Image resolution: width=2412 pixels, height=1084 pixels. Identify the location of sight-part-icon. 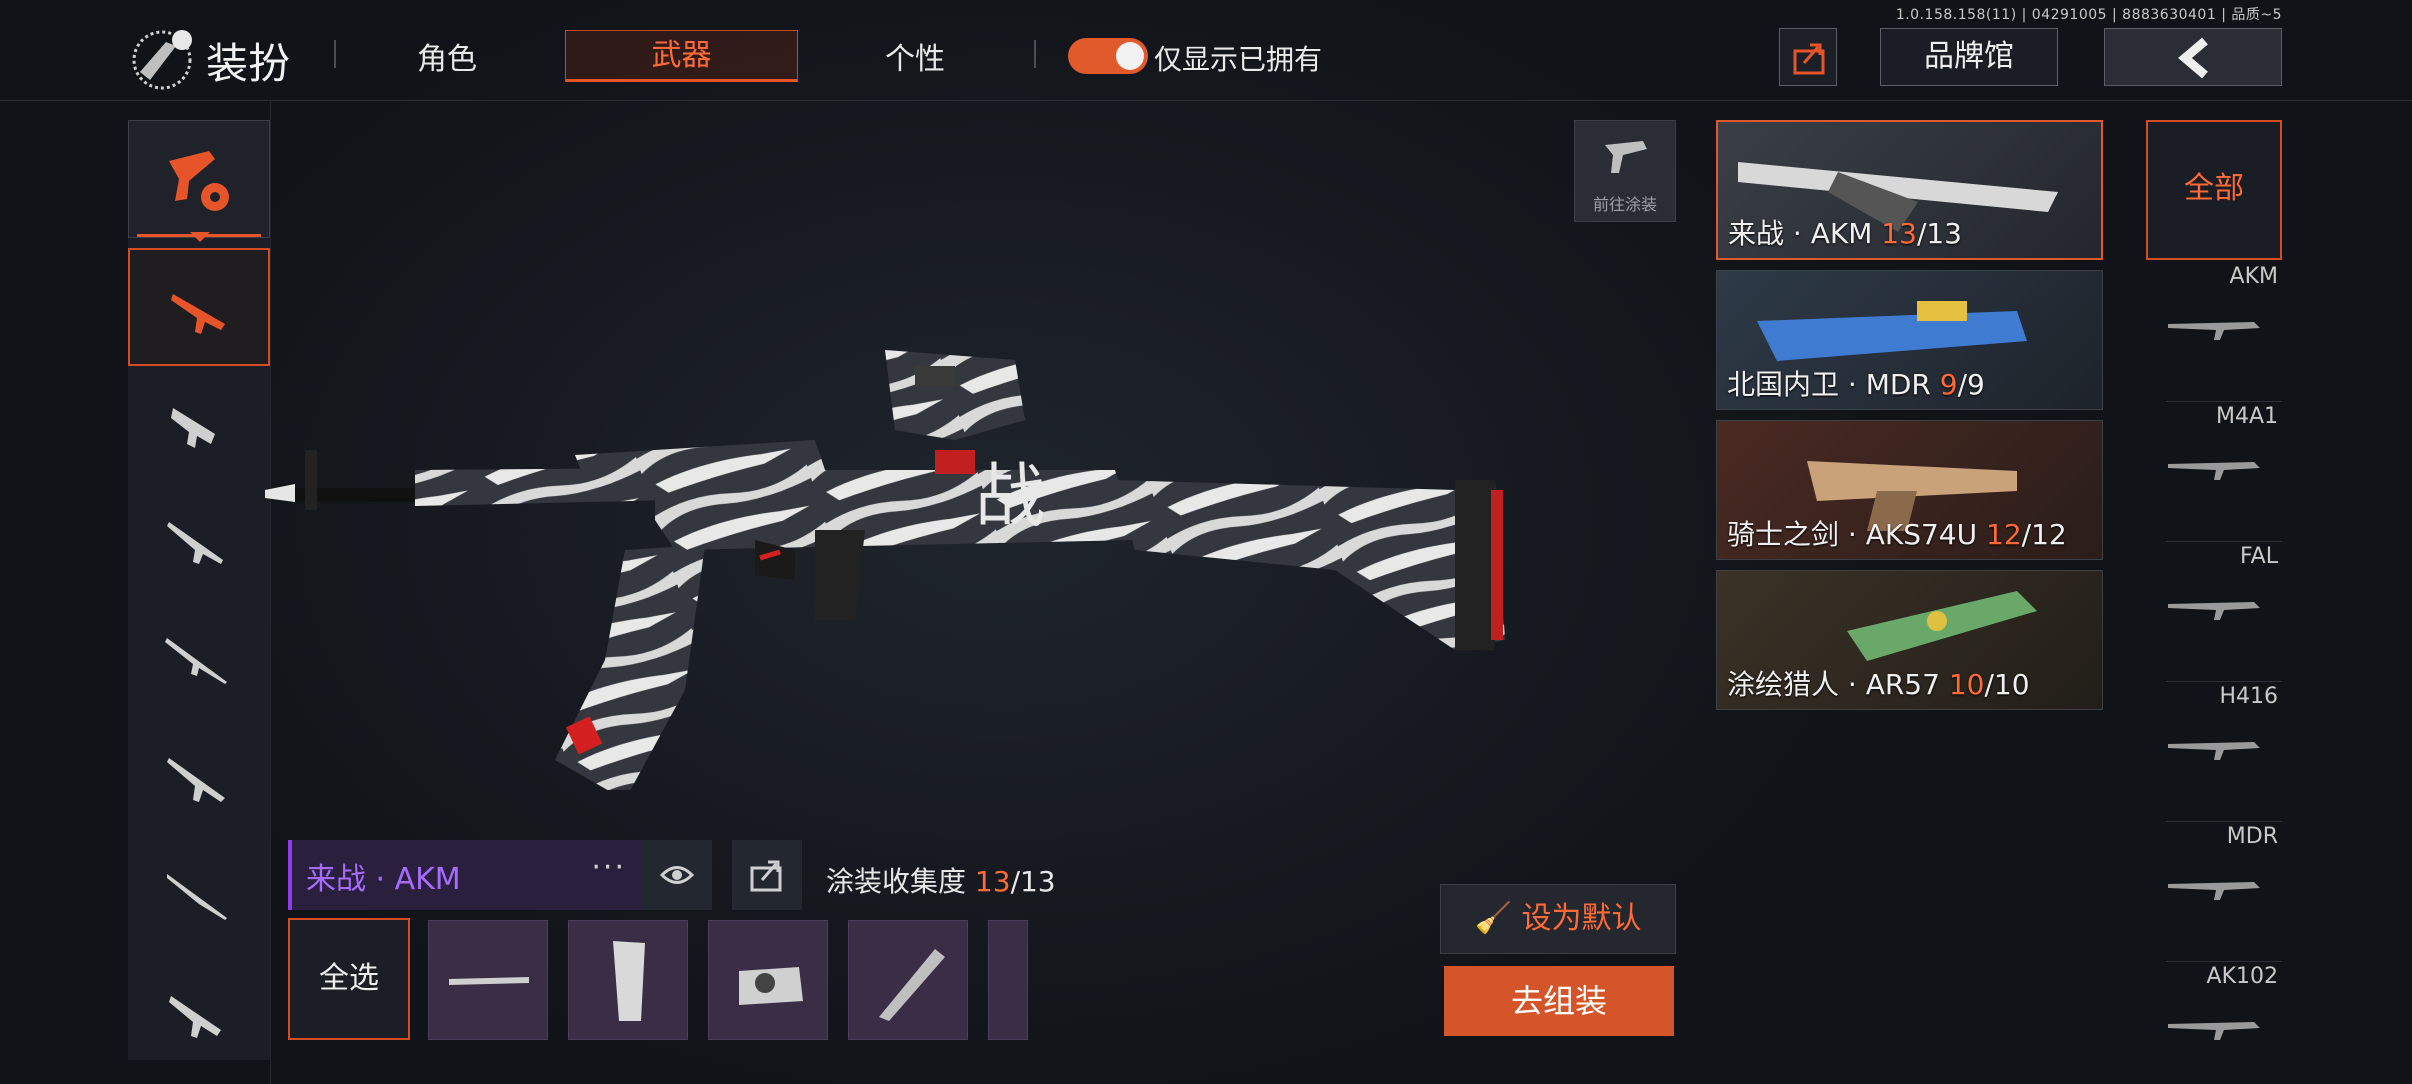
(771, 986).